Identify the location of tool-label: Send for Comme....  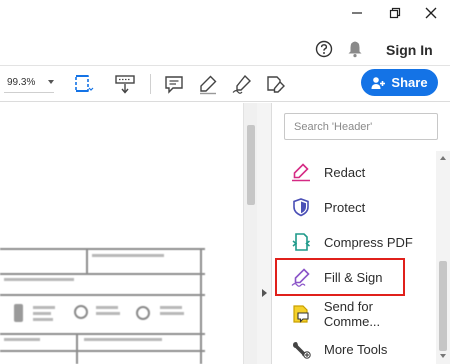
(352, 314).